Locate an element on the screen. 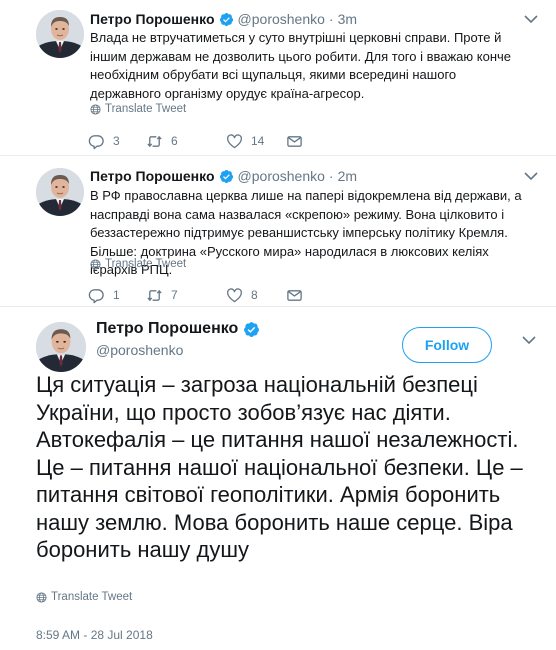  author-block: Петро Порошенко @poroshenko is located at coordinates (180, 339).